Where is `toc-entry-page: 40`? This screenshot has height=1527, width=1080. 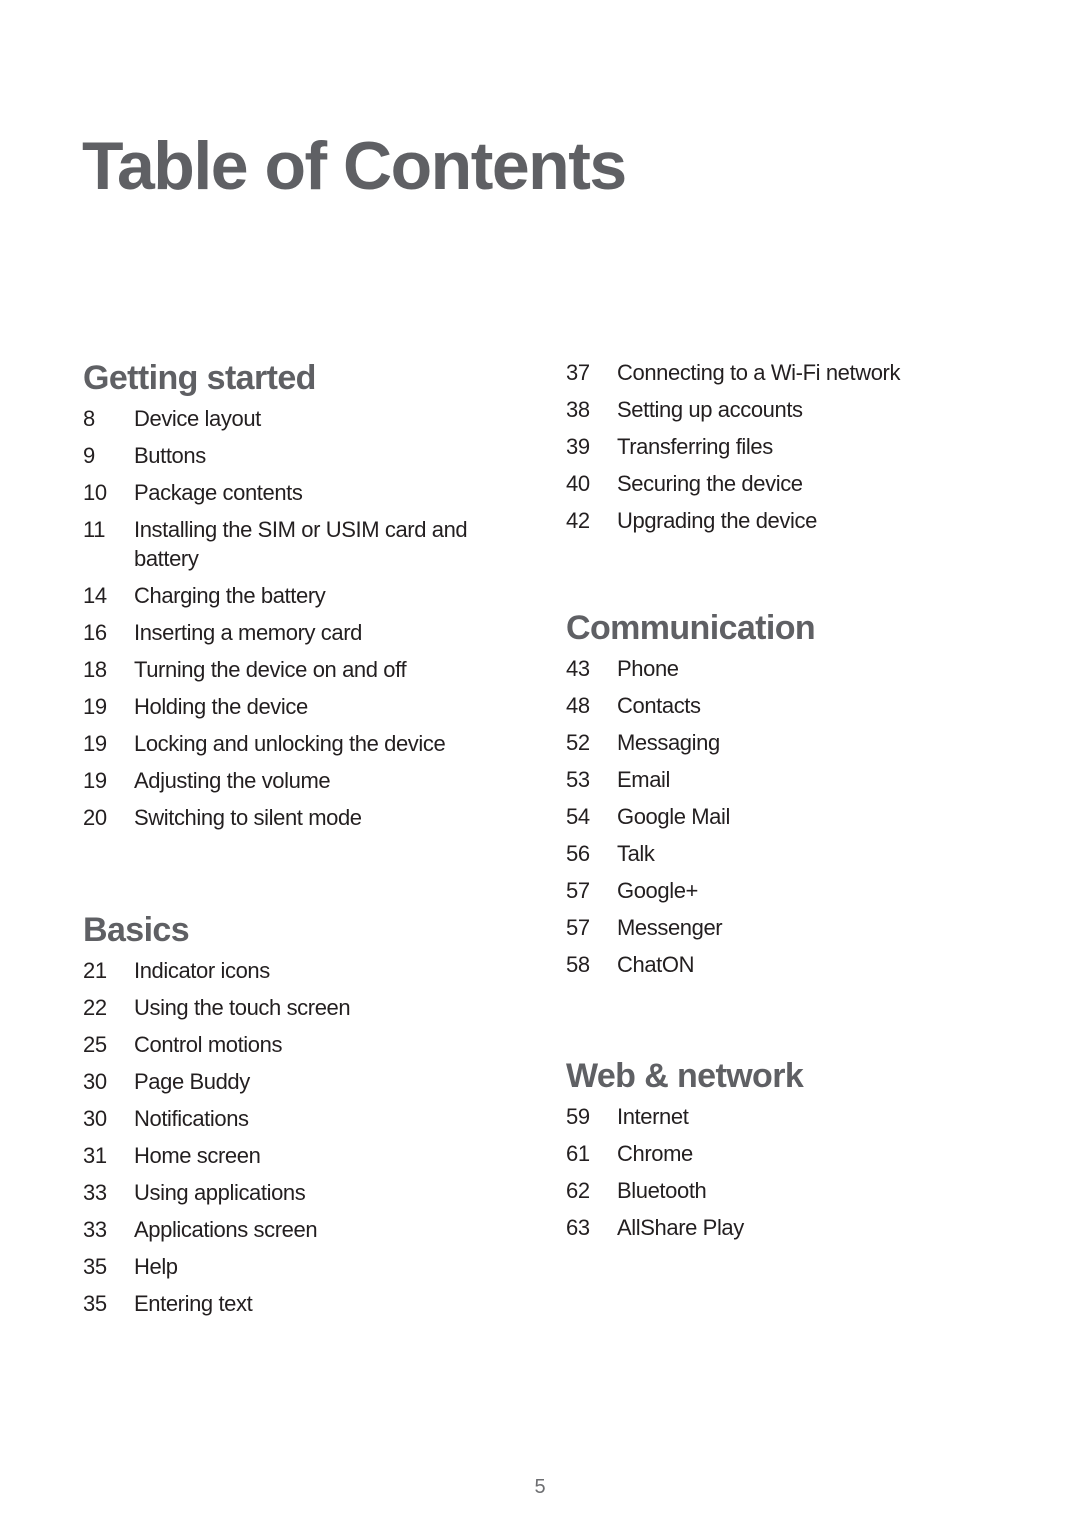
toc-entry-page: 40 is located at coordinates (578, 483).